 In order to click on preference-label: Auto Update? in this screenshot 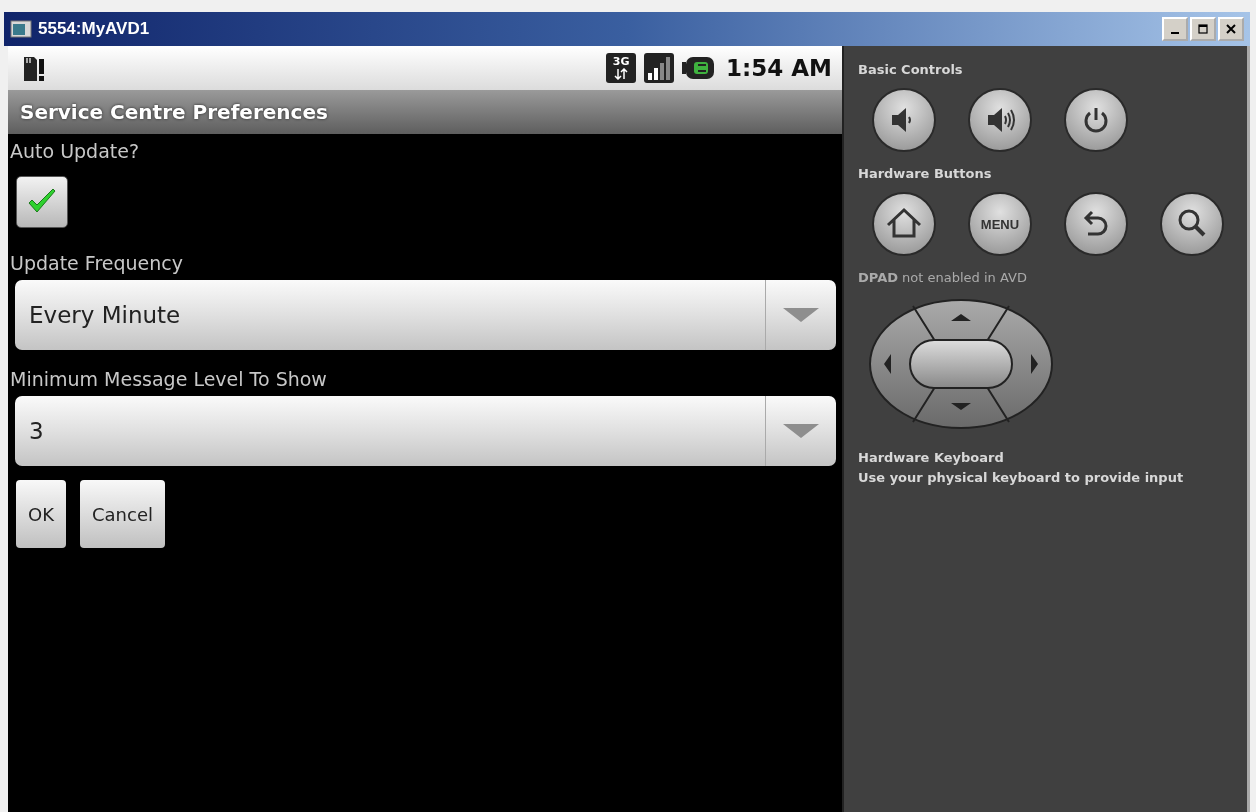, I will do `click(75, 151)`.